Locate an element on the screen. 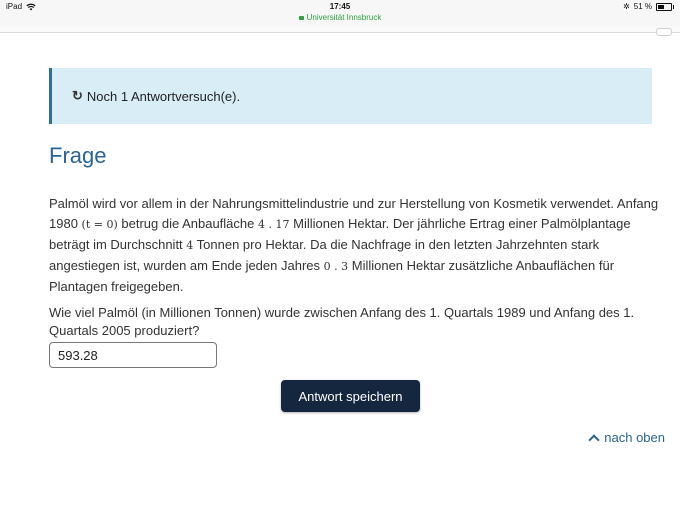 This screenshot has height=510, width=680. status-right: ✲ 51 % is located at coordinates (648, 6).